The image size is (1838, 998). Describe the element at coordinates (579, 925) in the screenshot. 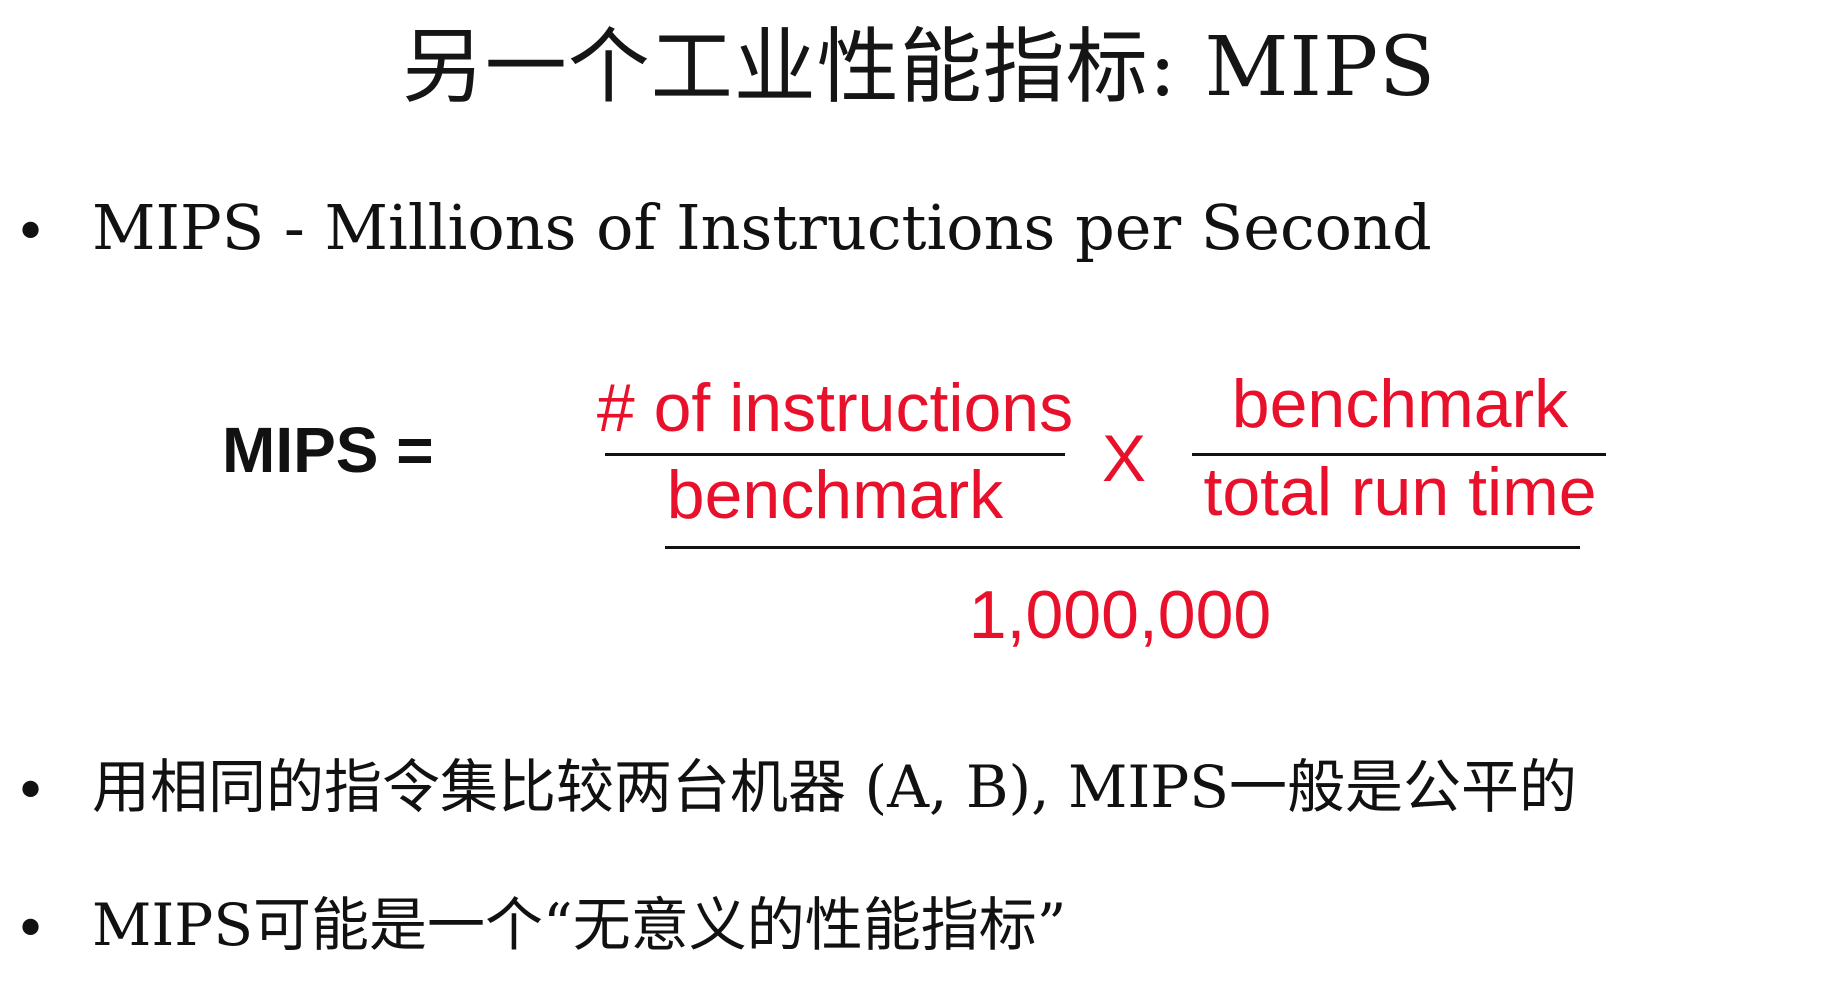

I see `bullet-text: MIPS可能是一个“无意义的性能指标”` at that location.